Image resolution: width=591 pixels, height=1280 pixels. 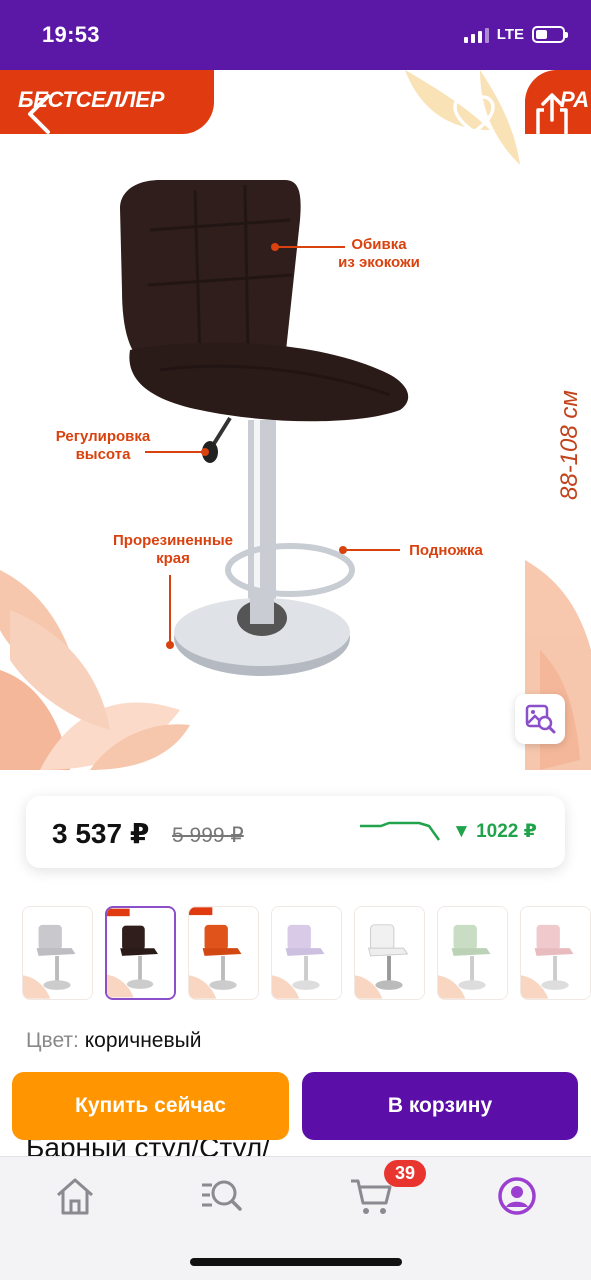 I want to click on network-type: LTE, so click(x=510, y=34).